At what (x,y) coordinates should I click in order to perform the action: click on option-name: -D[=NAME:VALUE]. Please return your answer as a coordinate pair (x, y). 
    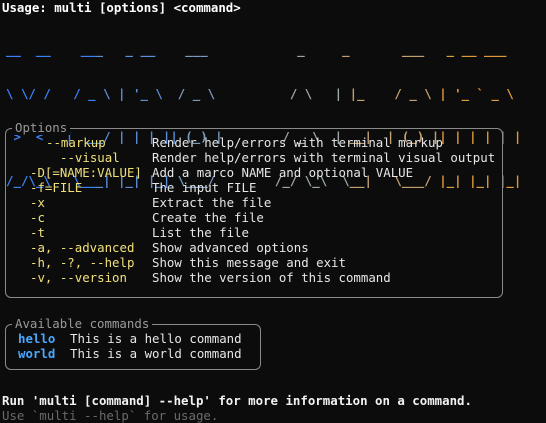
    Looking at the image, I should click on (86, 172).